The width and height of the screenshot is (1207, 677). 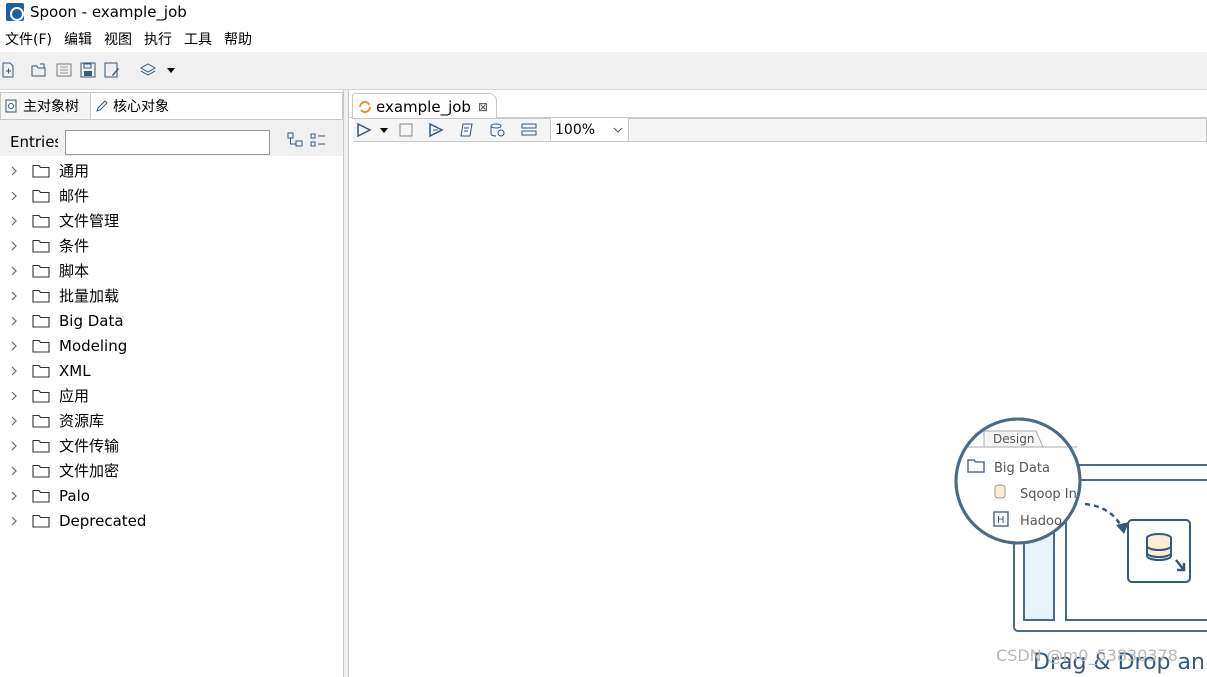 What do you see at coordinates (39, 70) in the screenshot?
I see `open-icon` at bounding box center [39, 70].